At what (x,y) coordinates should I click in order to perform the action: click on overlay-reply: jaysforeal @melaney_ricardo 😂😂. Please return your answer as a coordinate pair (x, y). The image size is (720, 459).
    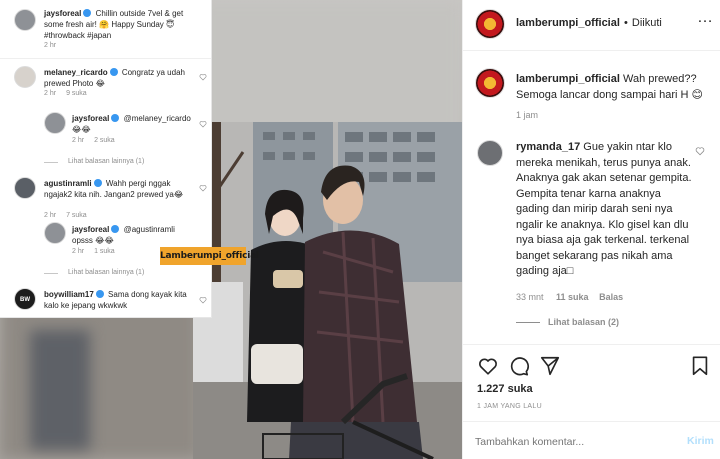
    Looking at the image, I should click on (131, 124).